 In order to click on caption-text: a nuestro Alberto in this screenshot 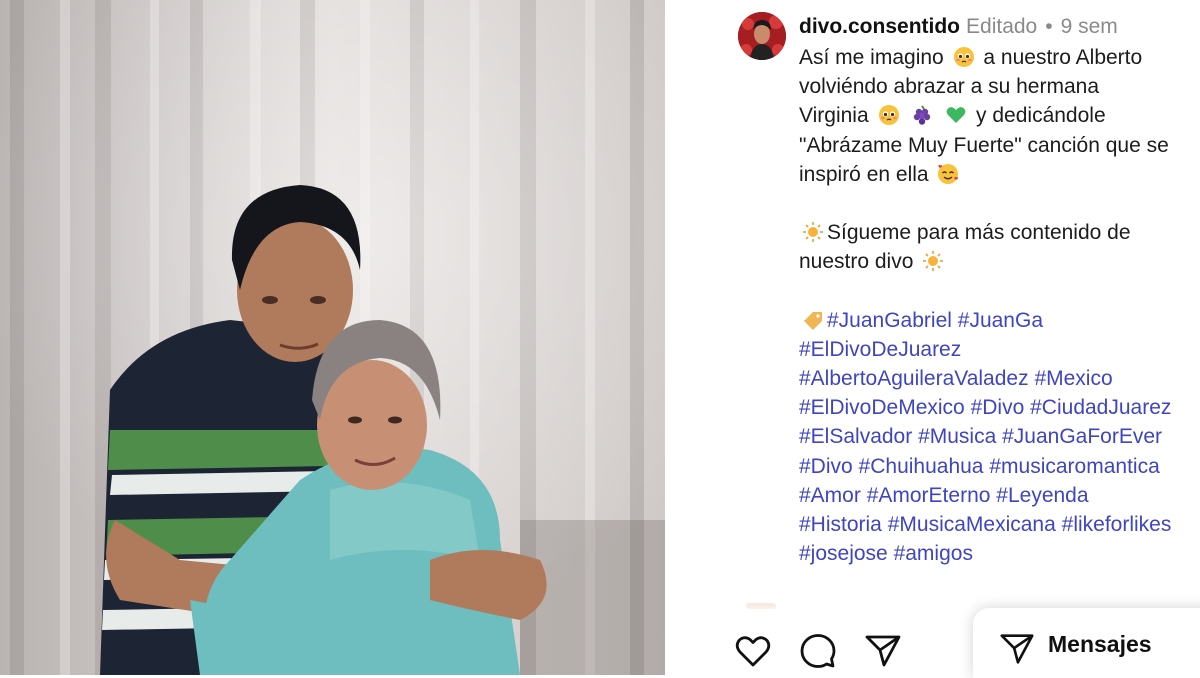, I will do `click(1063, 57)`.